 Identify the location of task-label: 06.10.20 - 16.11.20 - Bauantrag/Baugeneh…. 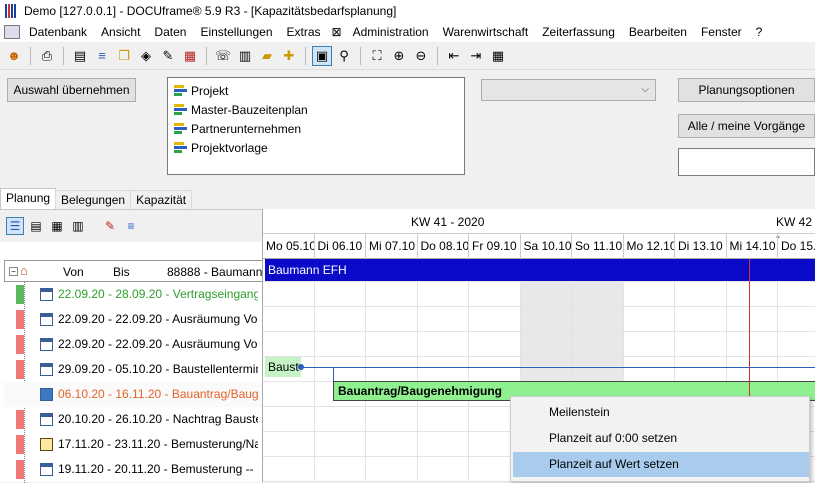
(158, 394).